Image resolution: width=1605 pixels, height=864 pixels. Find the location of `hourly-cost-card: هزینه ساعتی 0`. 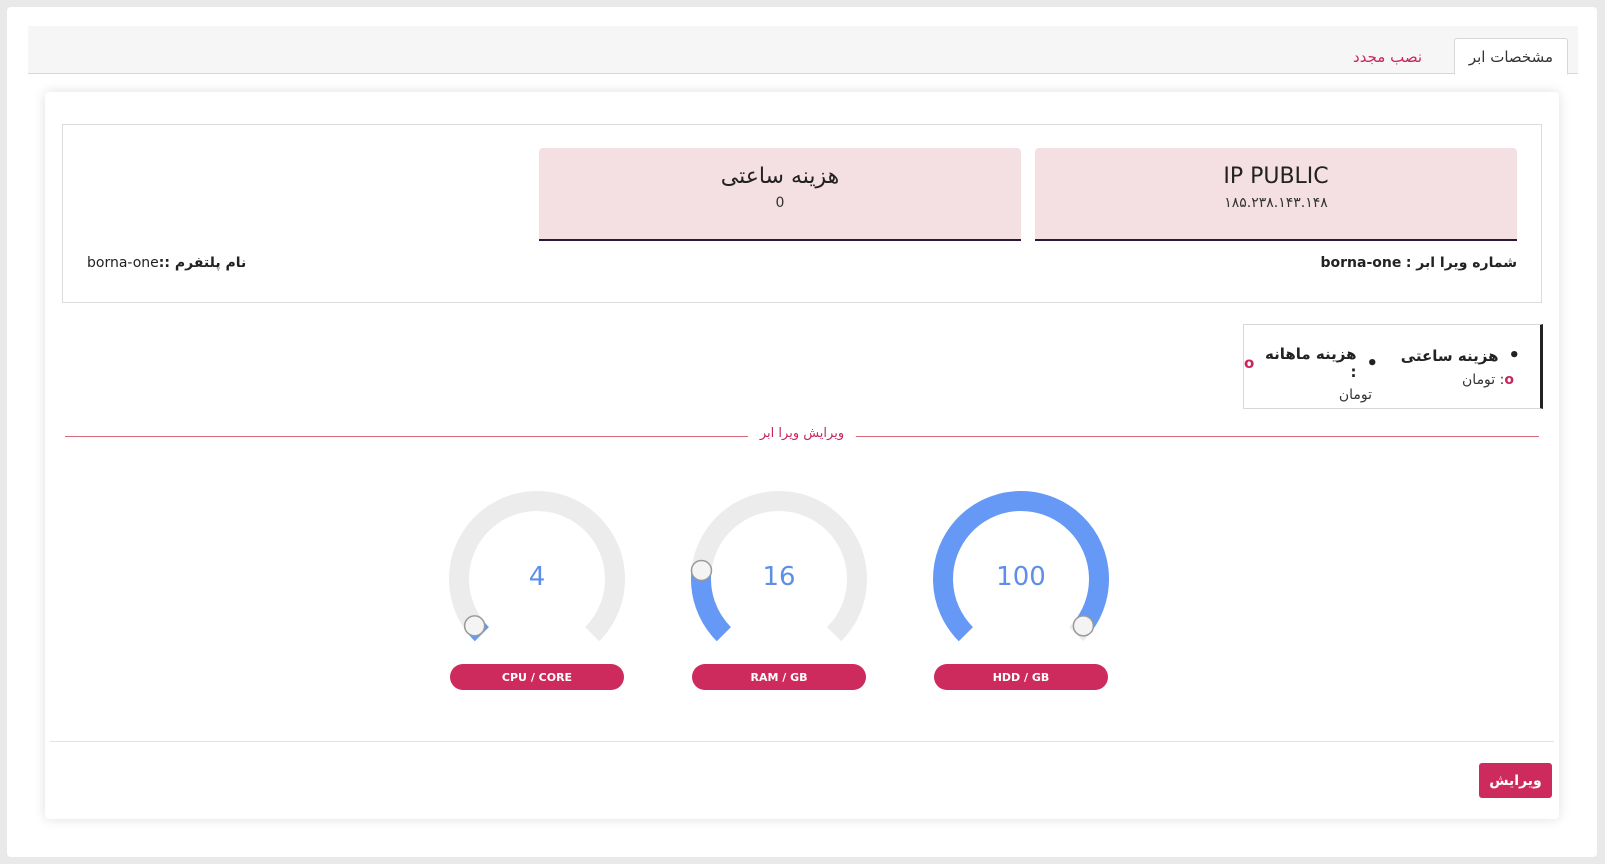

hourly-cost-card: هزینه ساعتی 0 is located at coordinates (780, 194).